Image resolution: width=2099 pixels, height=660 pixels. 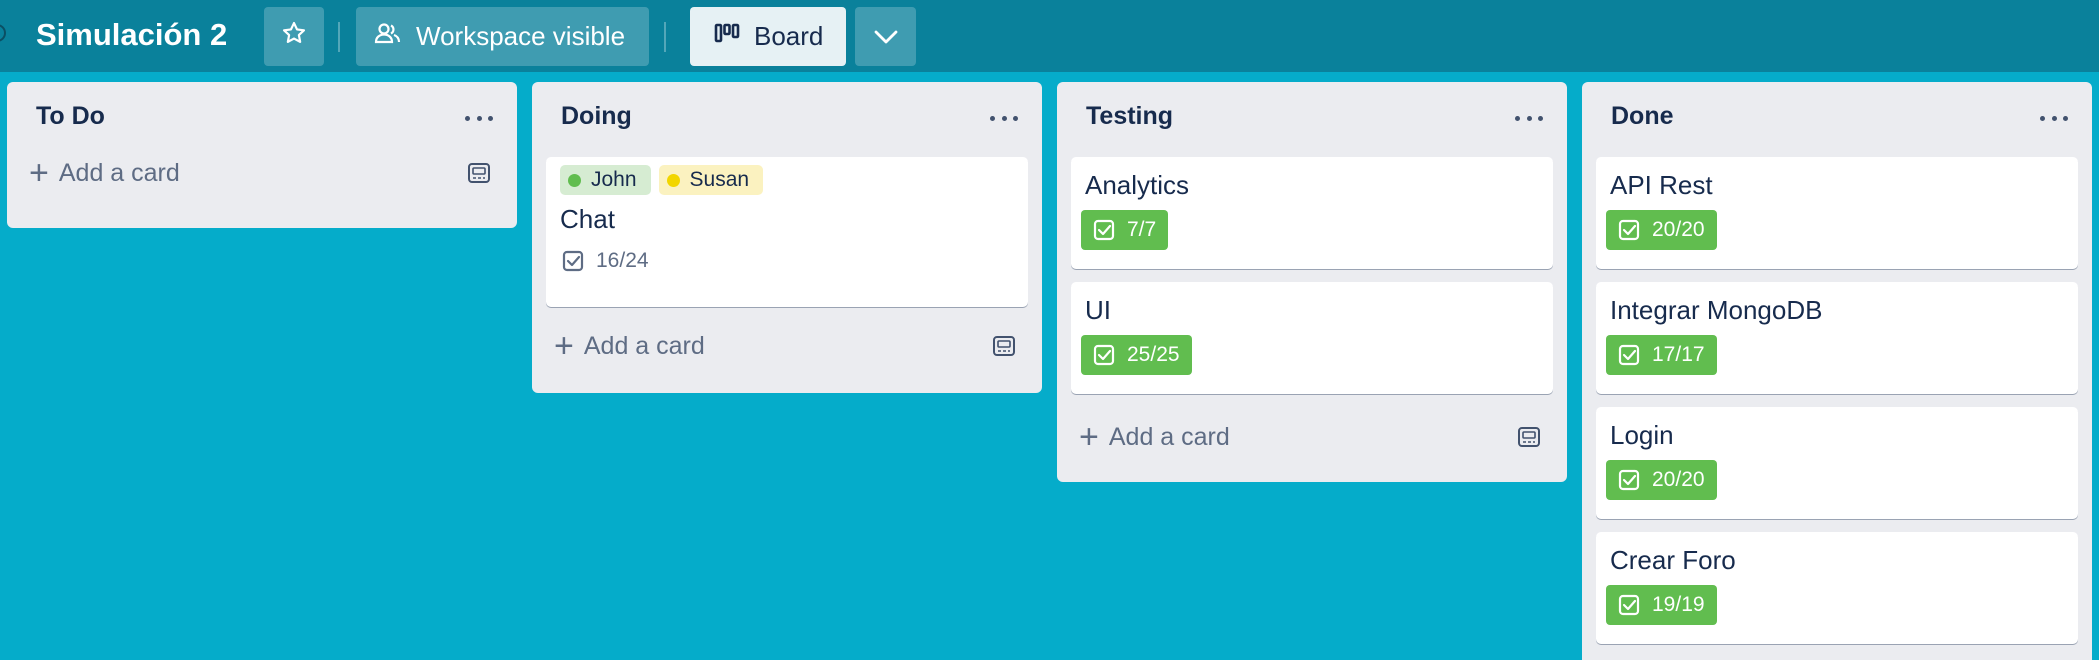 What do you see at coordinates (1142, 229) in the screenshot?
I see `checklist-count: 7/7` at bounding box center [1142, 229].